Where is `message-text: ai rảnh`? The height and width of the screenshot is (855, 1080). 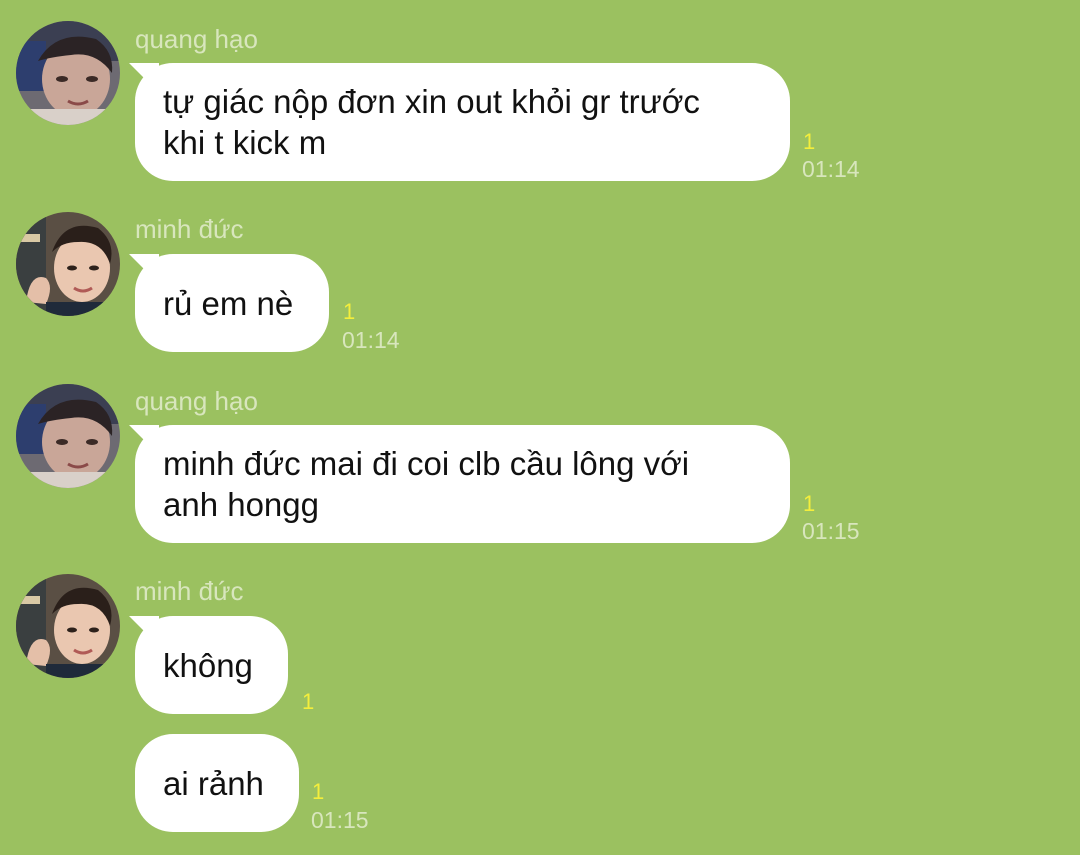
message-text: ai rảnh is located at coordinates (213, 783).